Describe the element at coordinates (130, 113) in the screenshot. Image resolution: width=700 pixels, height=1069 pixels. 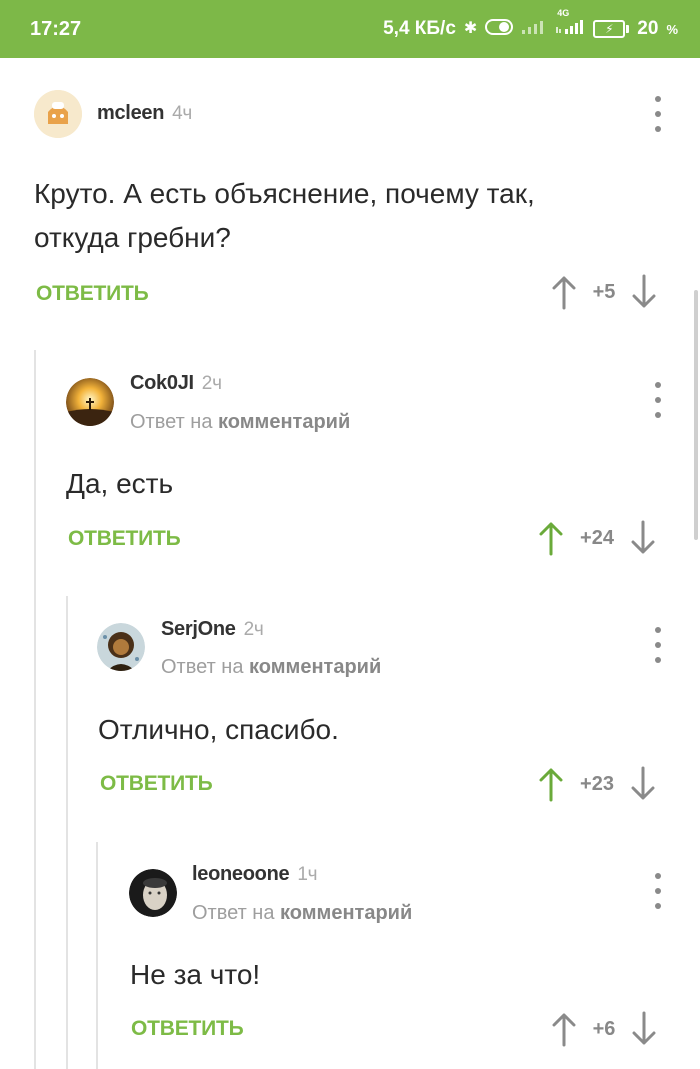
I see `username-text: mcleen` at that location.